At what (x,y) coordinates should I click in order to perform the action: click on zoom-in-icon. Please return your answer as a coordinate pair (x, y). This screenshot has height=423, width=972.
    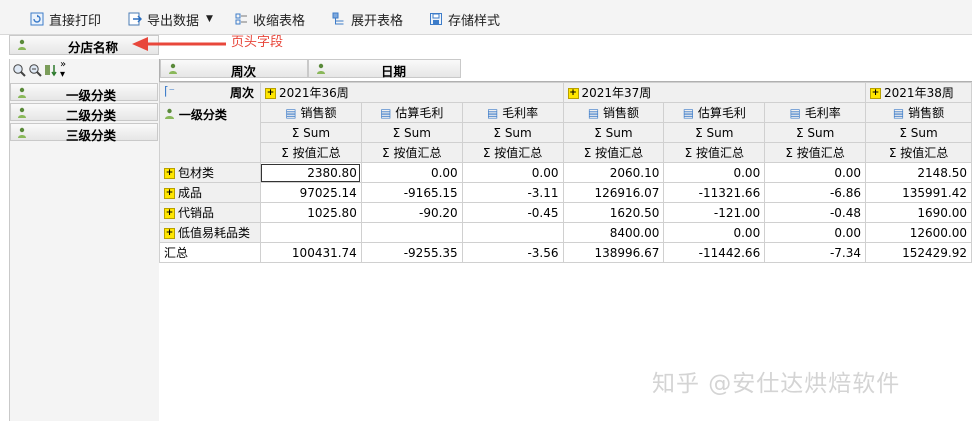
    Looking at the image, I should click on (19, 70).